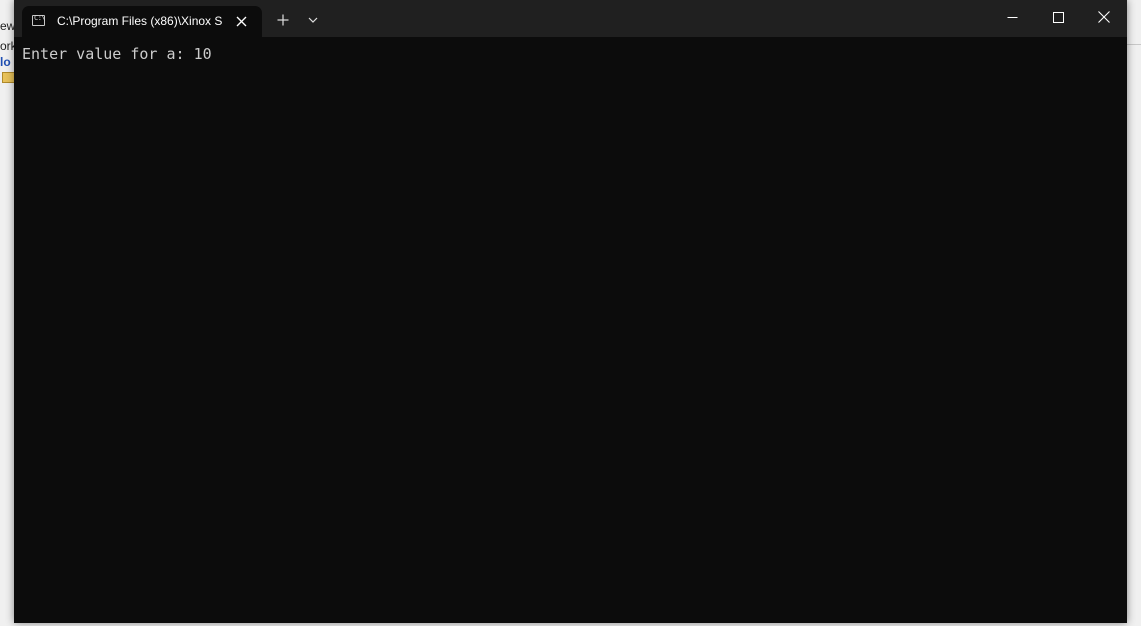 Image resolution: width=1141 pixels, height=626 pixels. I want to click on background-app-text: ork, so click(7, 46).